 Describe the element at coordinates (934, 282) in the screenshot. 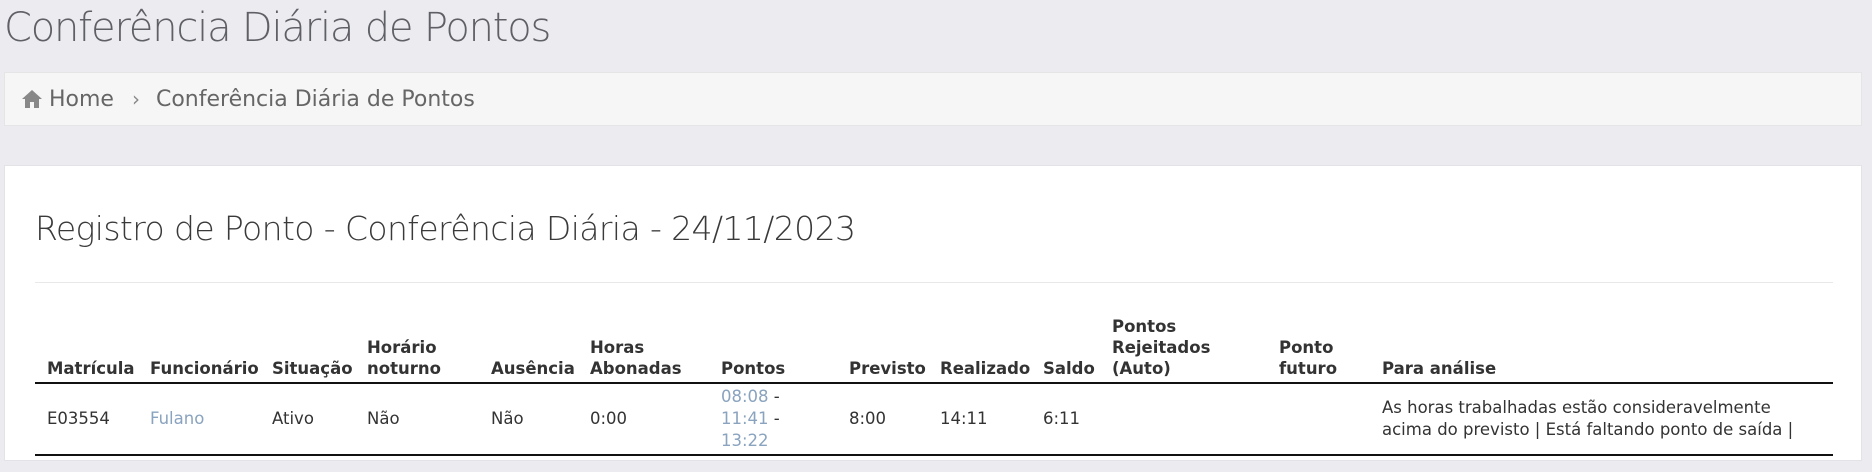

I see `panel-divider` at that location.